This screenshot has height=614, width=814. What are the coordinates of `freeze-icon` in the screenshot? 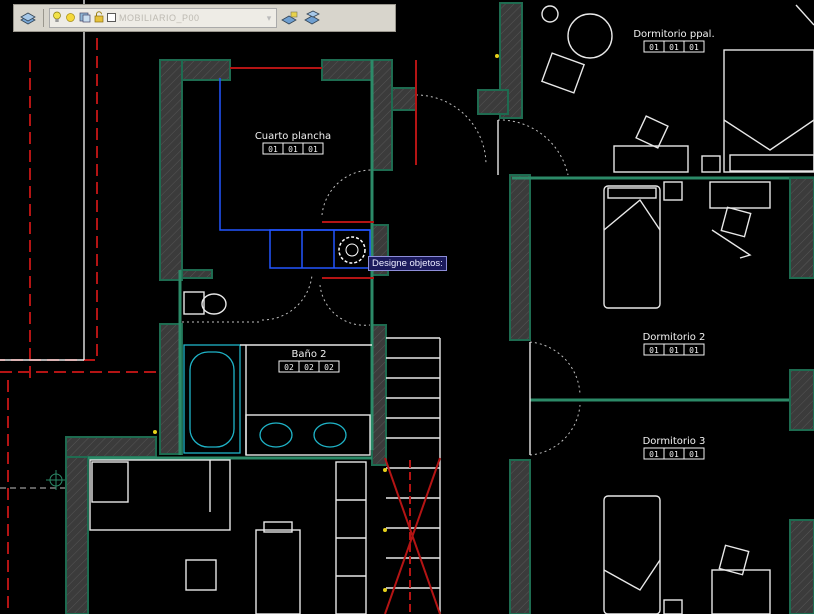 It's located at (85, 18).